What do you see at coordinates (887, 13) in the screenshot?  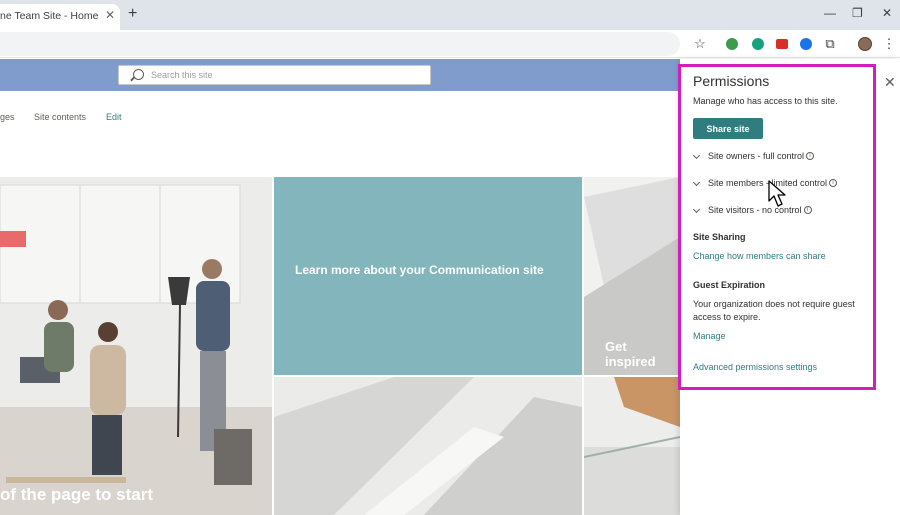 I see `window-close-button: ✕` at bounding box center [887, 13].